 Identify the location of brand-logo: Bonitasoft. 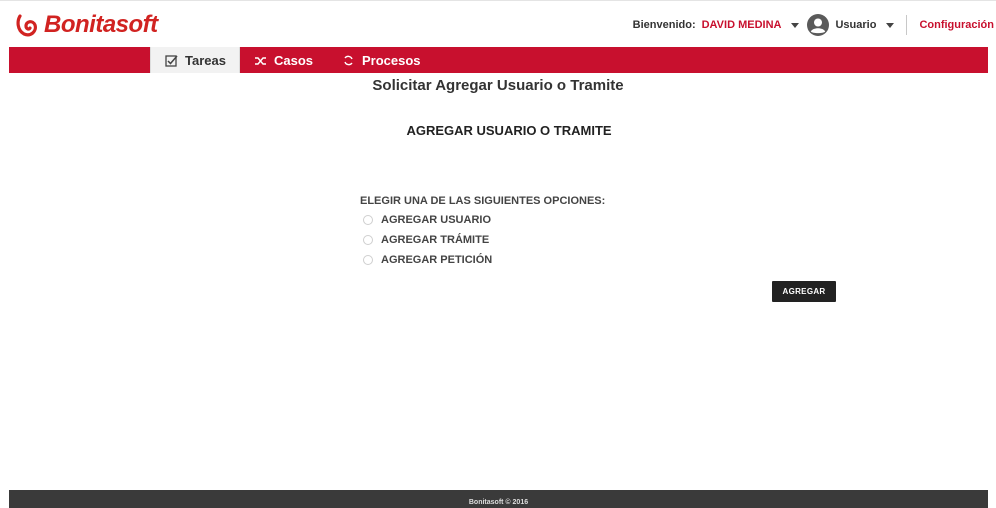
(86, 25).